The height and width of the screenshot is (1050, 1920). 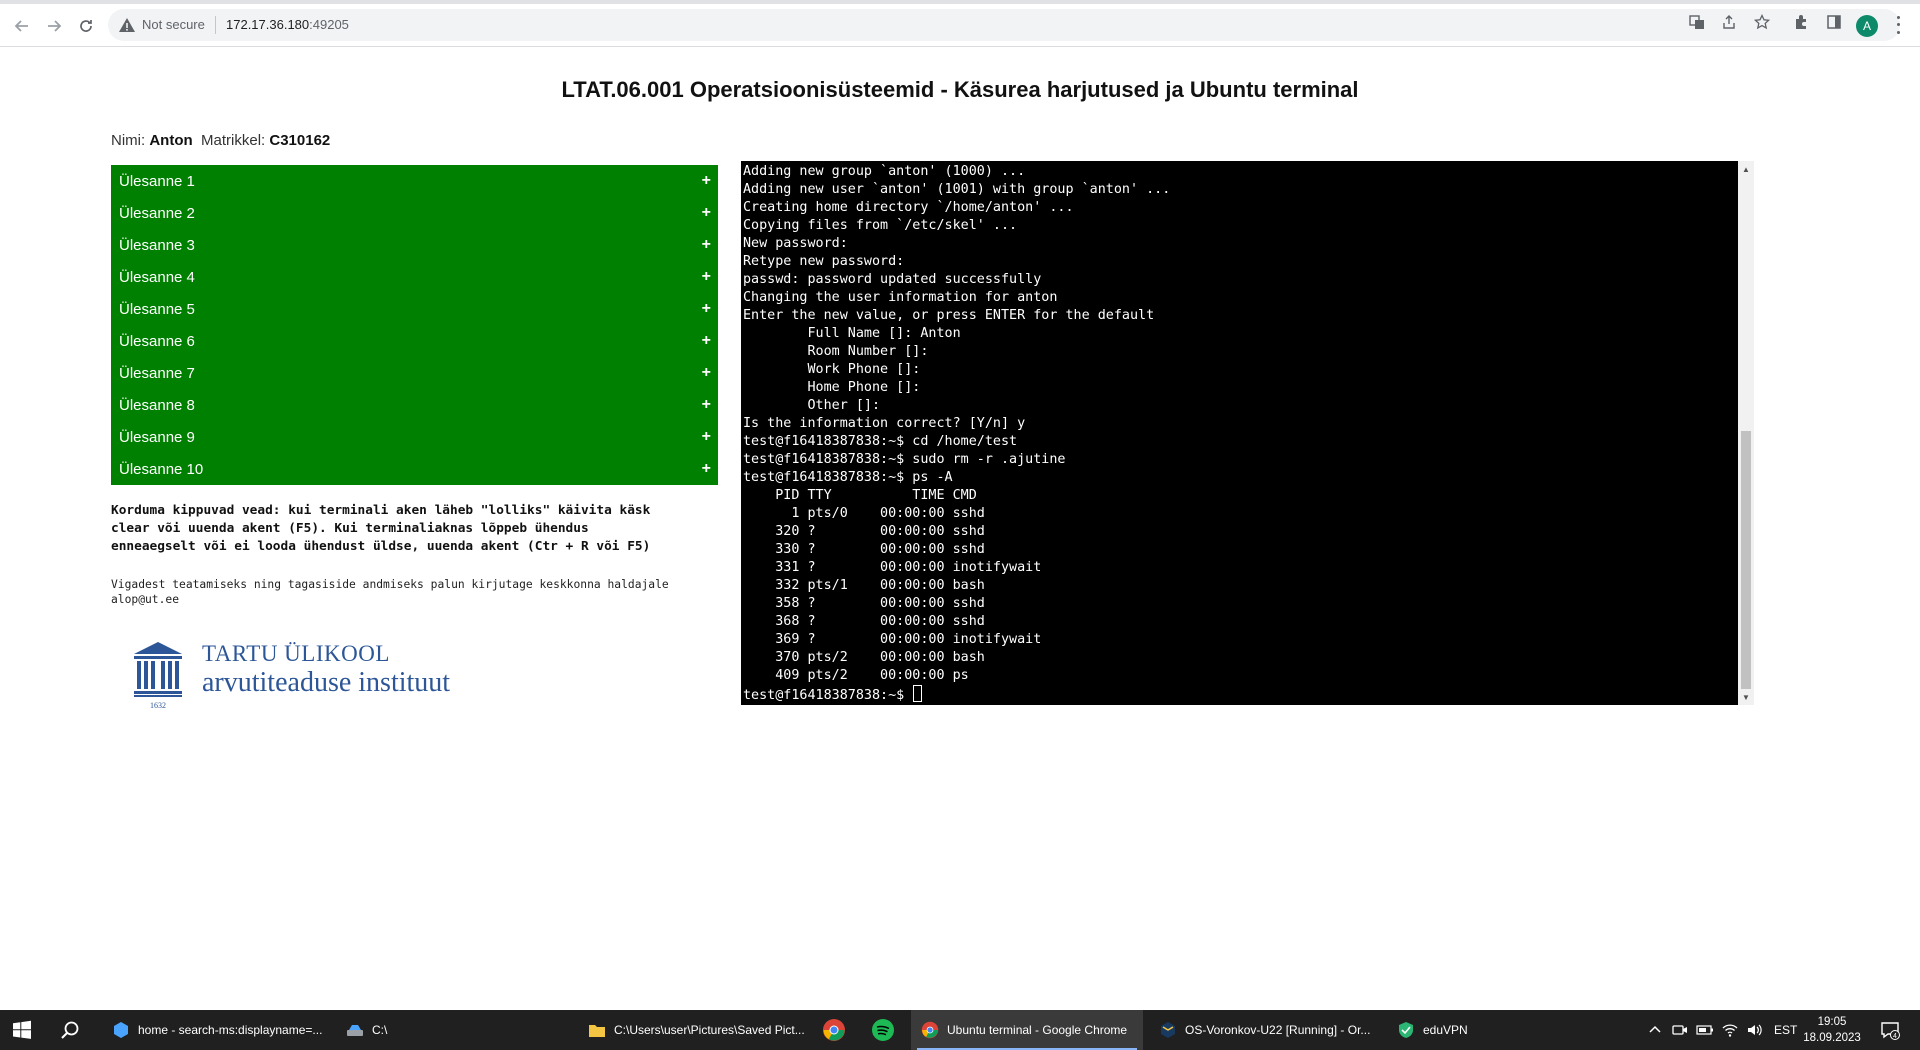 What do you see at coordinates (414, 405) in the screenshot?
I see `task-item-8: Ülesanne 8 +` at bounding box center [414, 405].